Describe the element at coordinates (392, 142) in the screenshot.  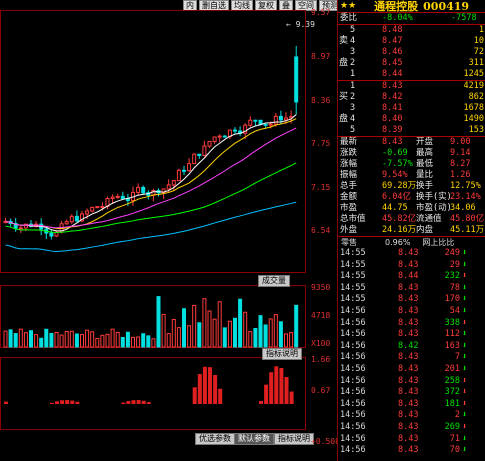
I see `stat-v1: 8.43` at that location.